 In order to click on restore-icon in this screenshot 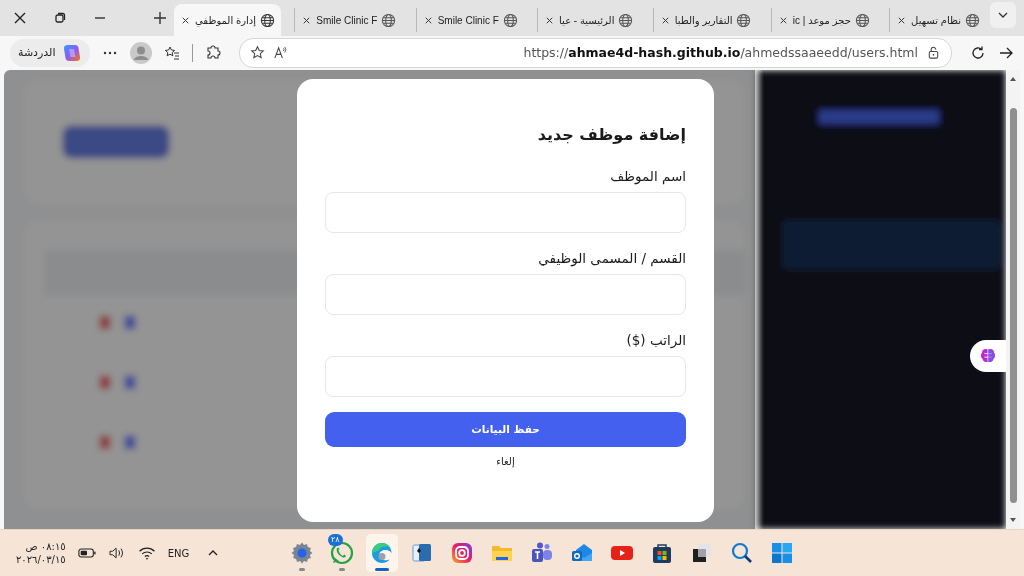, I will do `click(60, 18)`.